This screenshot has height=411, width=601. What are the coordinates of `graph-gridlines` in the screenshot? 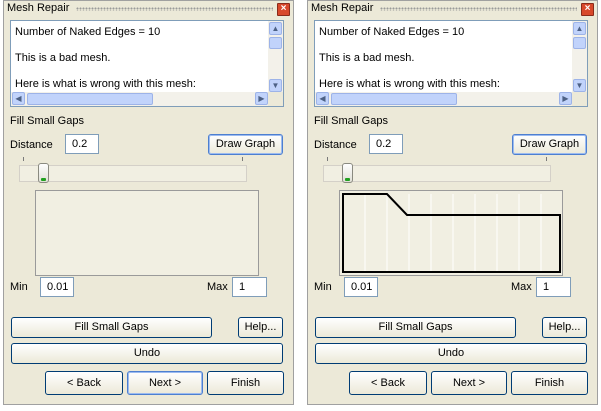 It's located at (453, 233).